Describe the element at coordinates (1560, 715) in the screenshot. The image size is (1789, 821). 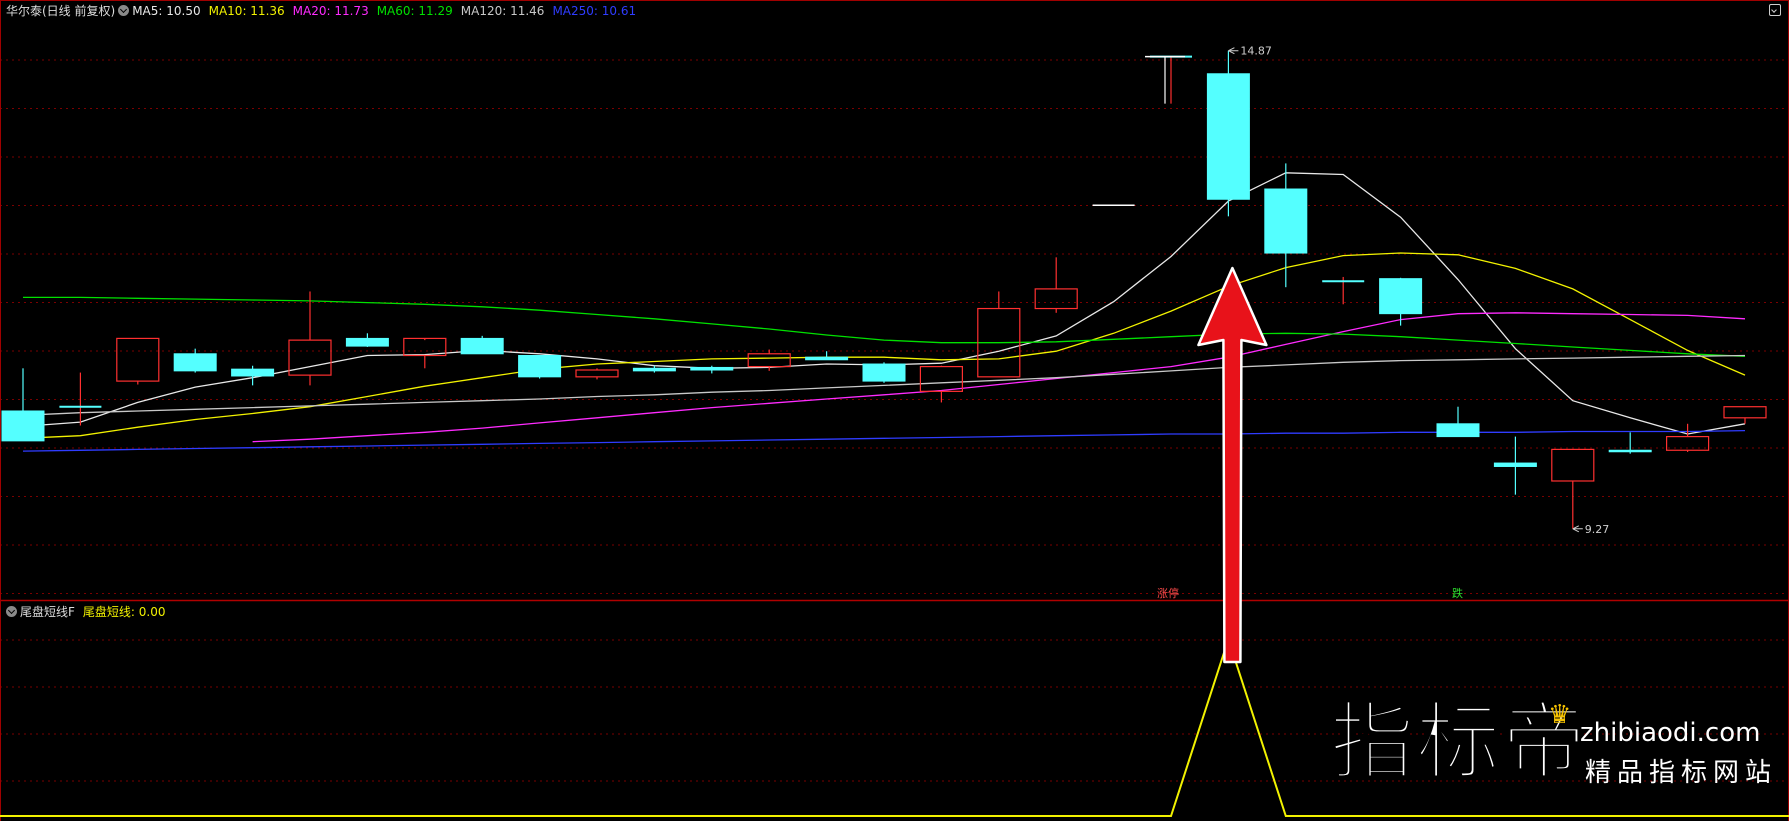
I see `crown-icon: ♛` at that location.